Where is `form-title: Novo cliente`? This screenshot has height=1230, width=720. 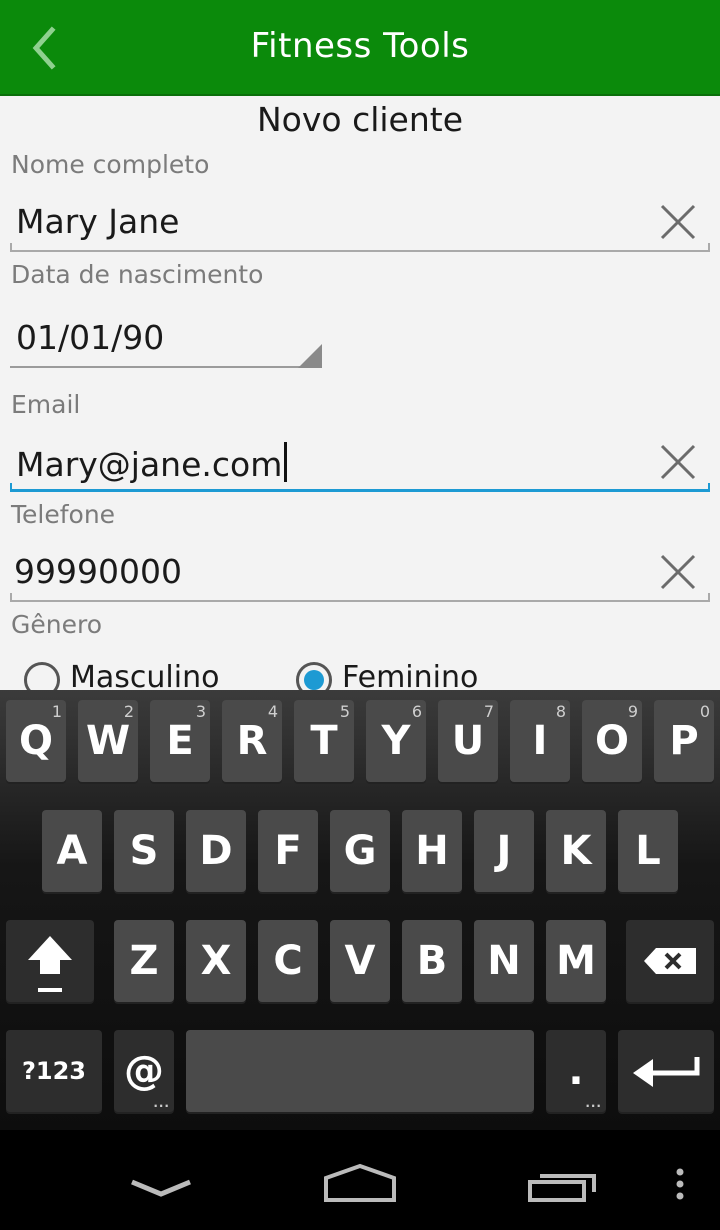
form-title: Novo cliente is located at coordinates (360, 119).